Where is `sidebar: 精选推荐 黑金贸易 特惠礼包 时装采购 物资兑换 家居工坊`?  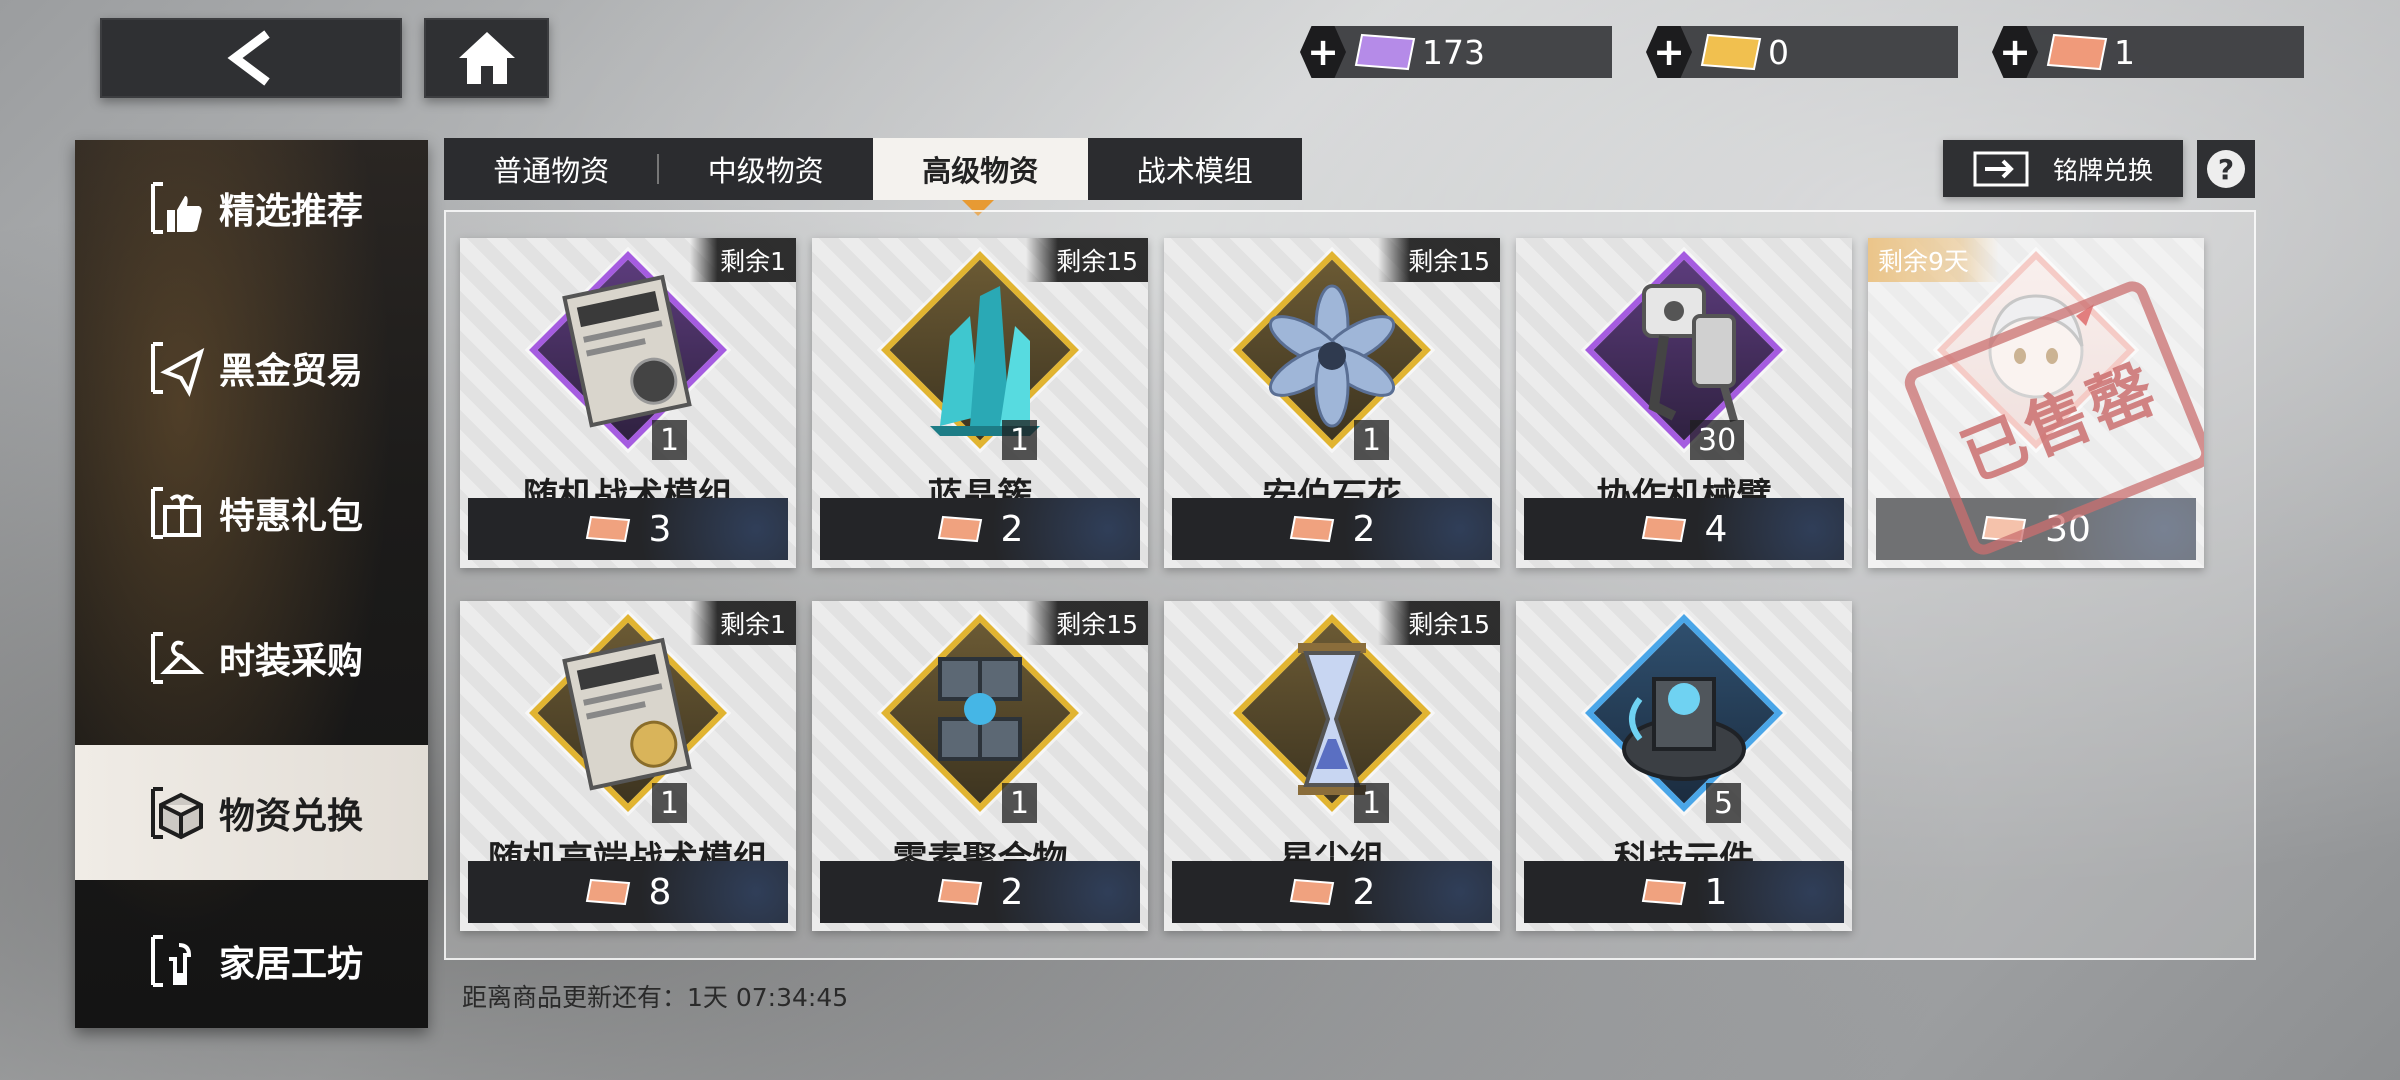
sidebar: 精选推荐 黑金贸易 特惠礼包 时装采购 物资兑换 家居工坊 is located at coordinates (251, 584).